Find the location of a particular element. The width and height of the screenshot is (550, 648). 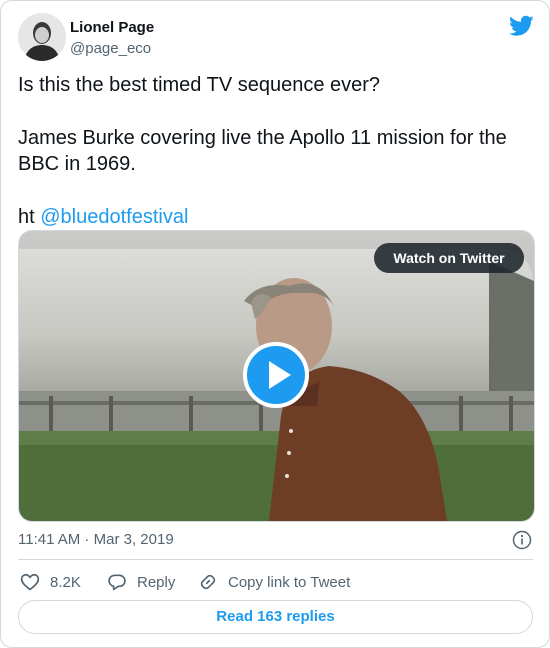

reply-icon is located at coordinates (117, 582).